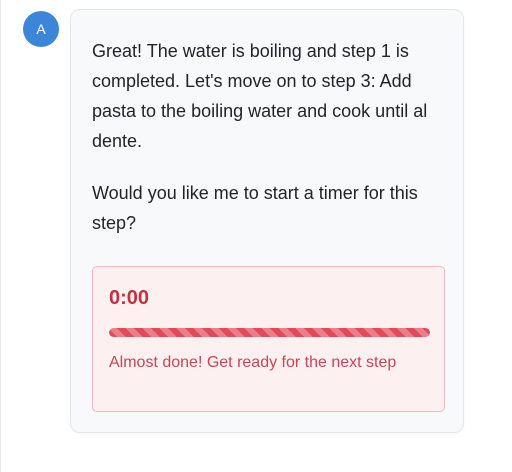 The height and width of the screenshot is (472, 512). I want to click on timer-value: 0:00, so click(129, 298).